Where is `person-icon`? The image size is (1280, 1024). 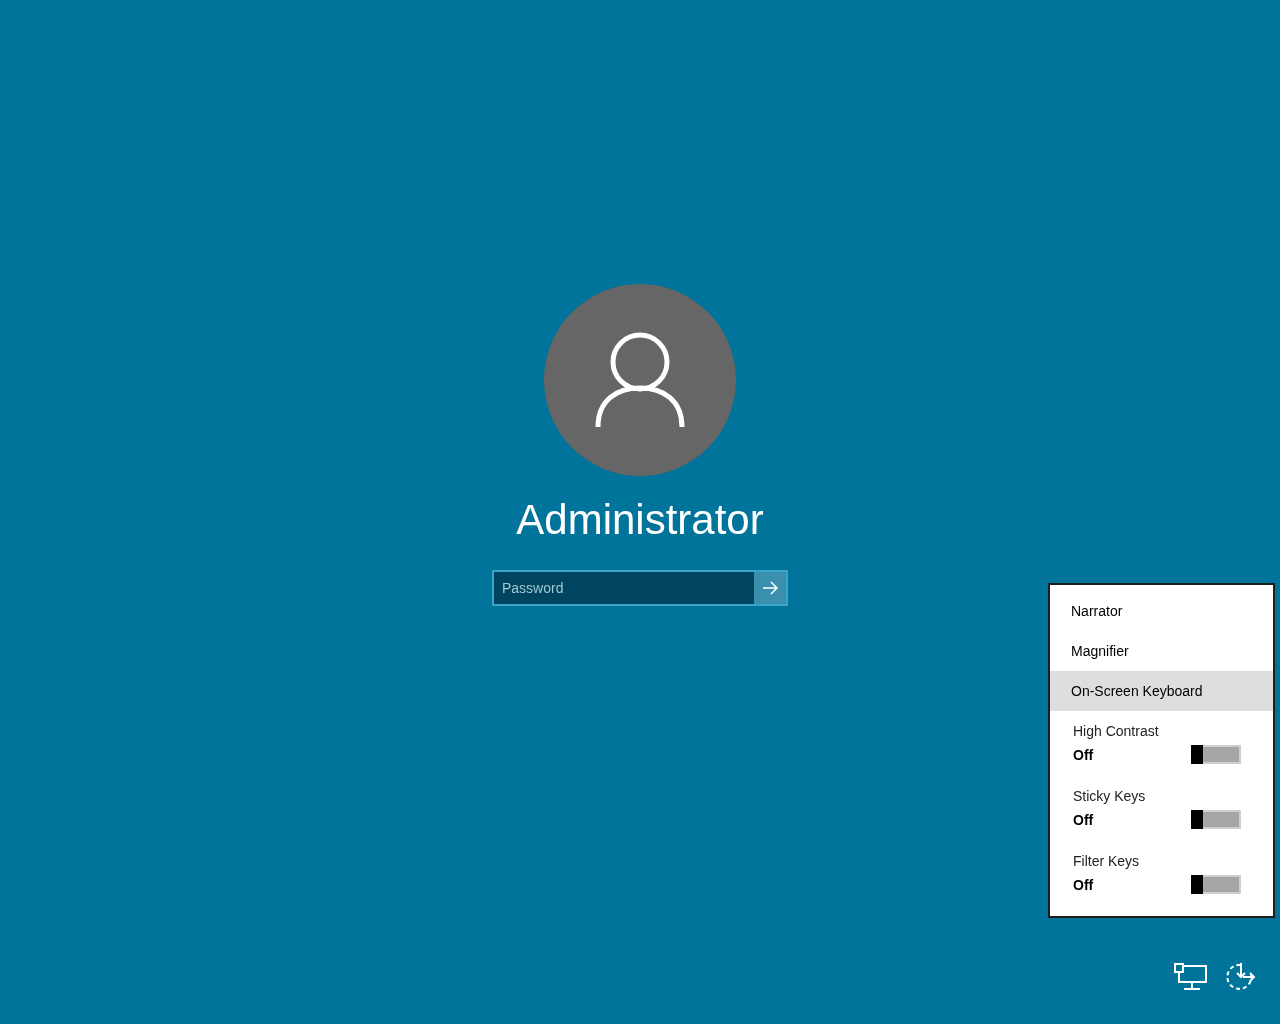 person-icon is located at coordinates (640, 380).